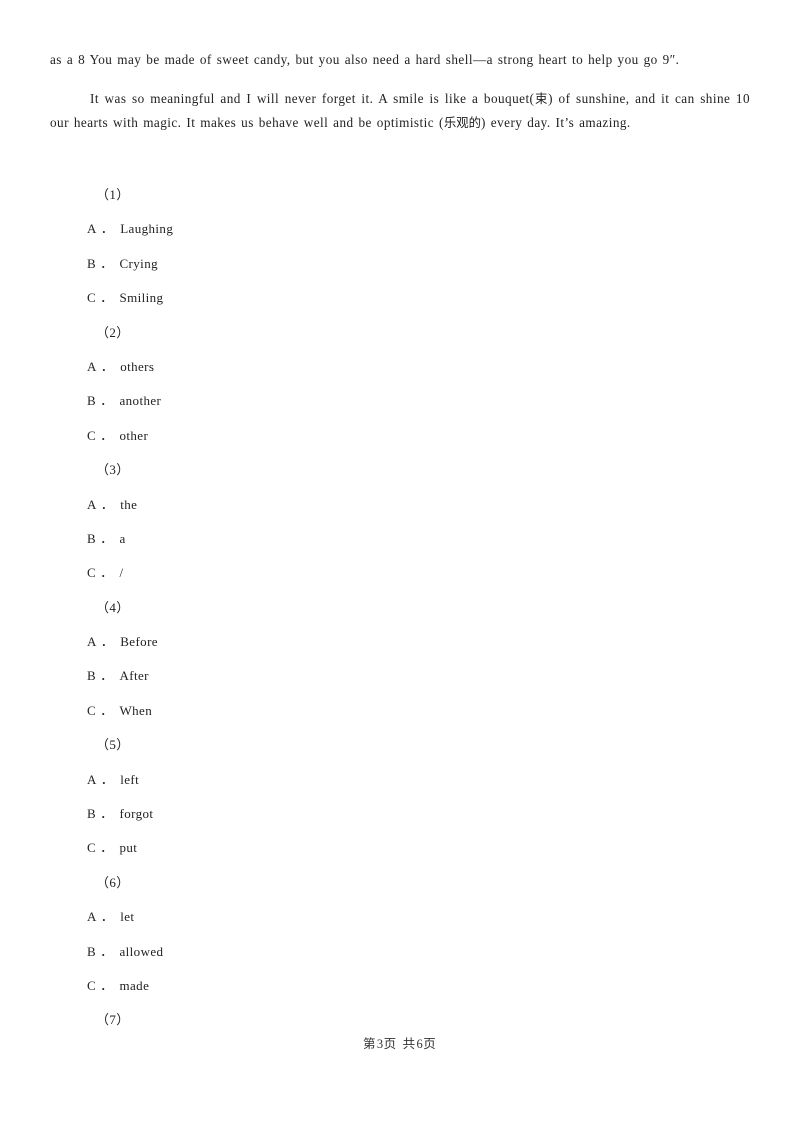 Image resolution: width=800 pixels, height=1132 pixels. Describe the element at coordinates (134, 676) in the screenshot. I see `option-label: After` at that location.